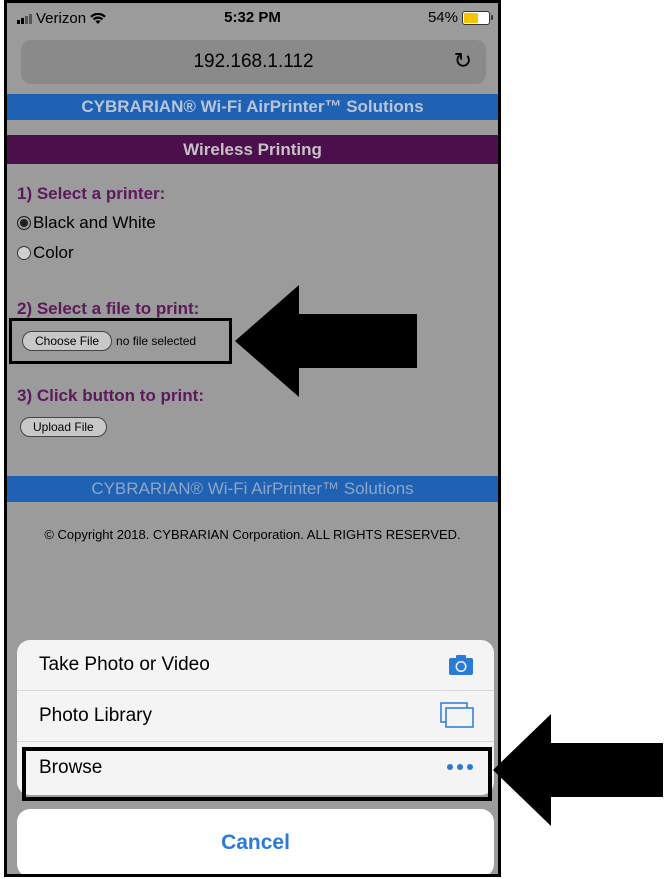  I want to click on step1-heading: 1) Select a printer:, so click(91, 193).